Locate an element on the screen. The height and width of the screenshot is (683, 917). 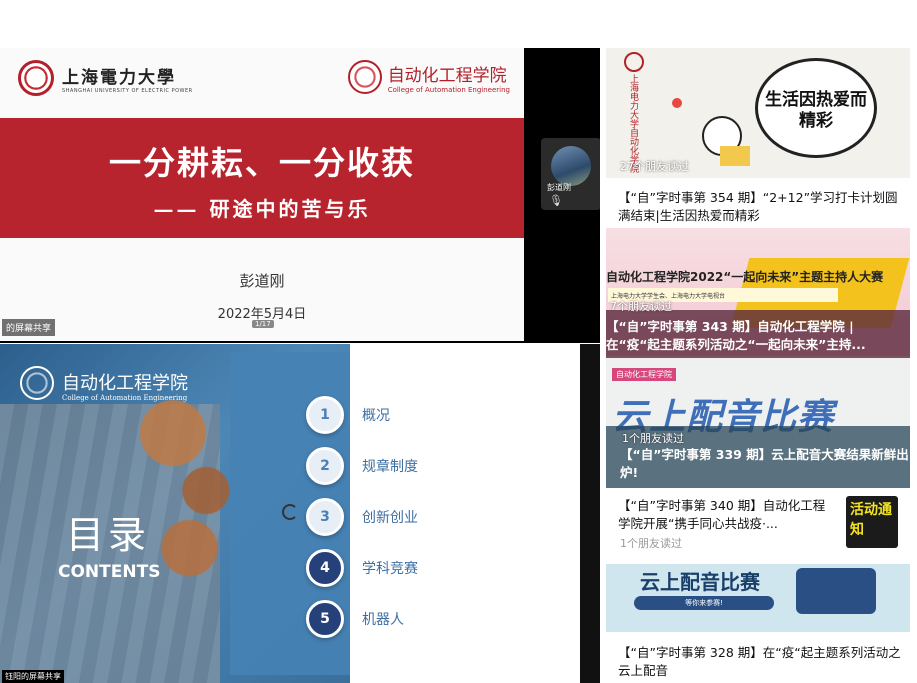
mic-muted-icon: 🎙 is located at coordinates (556, 200).